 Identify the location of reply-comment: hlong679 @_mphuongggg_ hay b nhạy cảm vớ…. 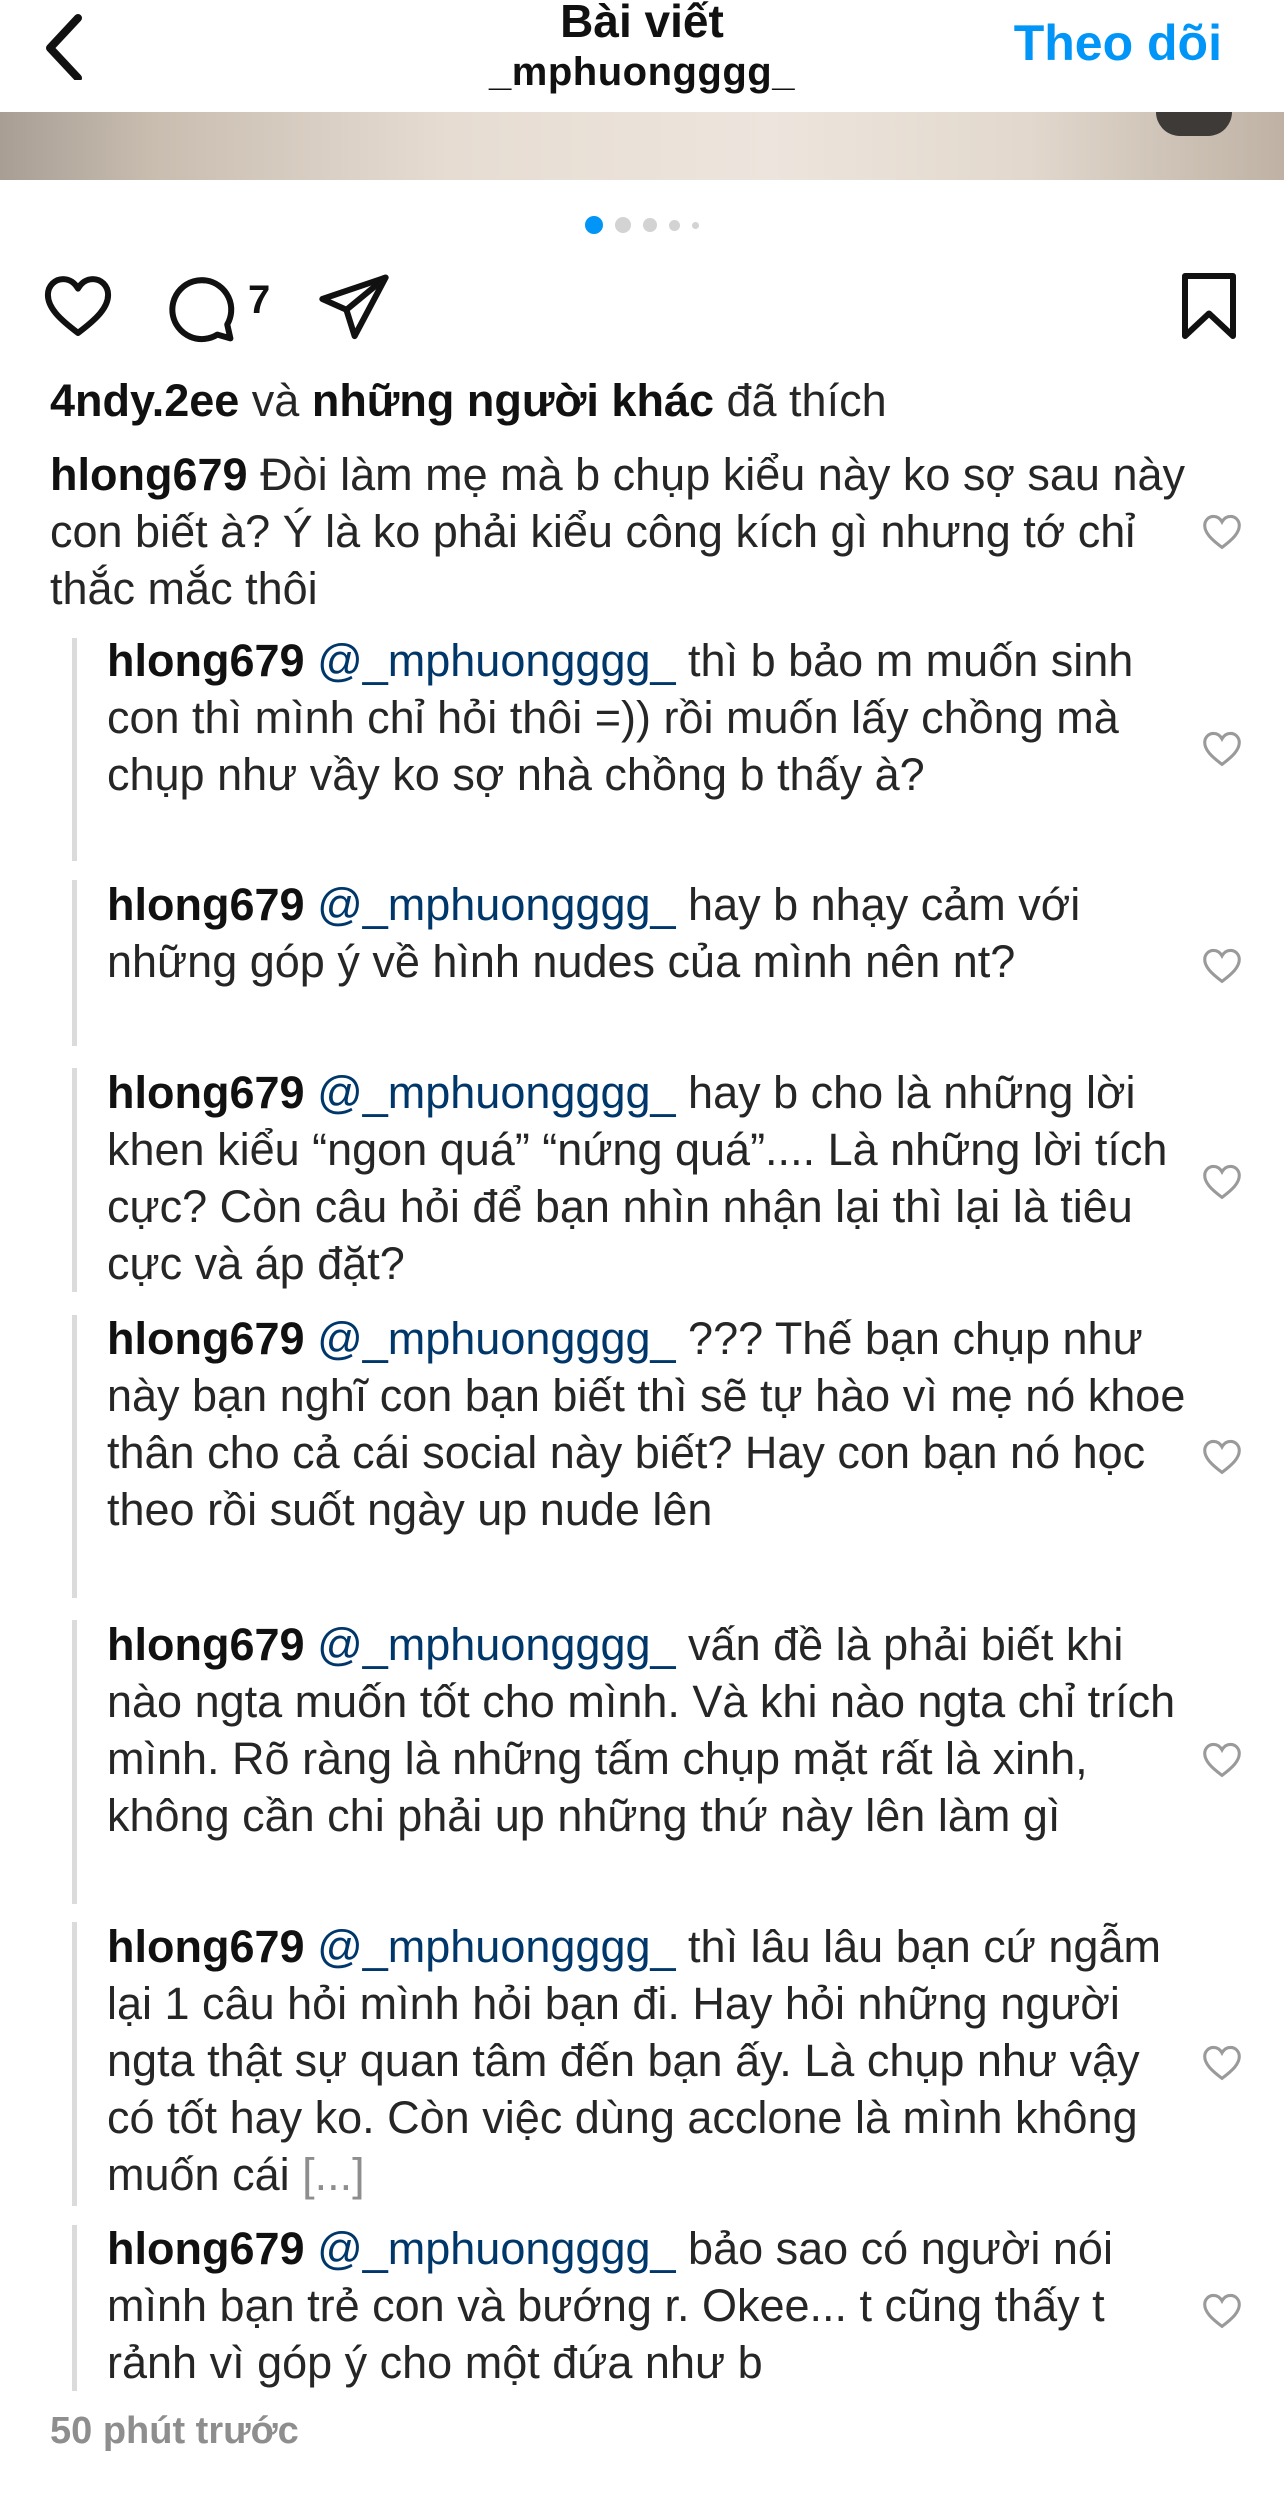
(649, 933).